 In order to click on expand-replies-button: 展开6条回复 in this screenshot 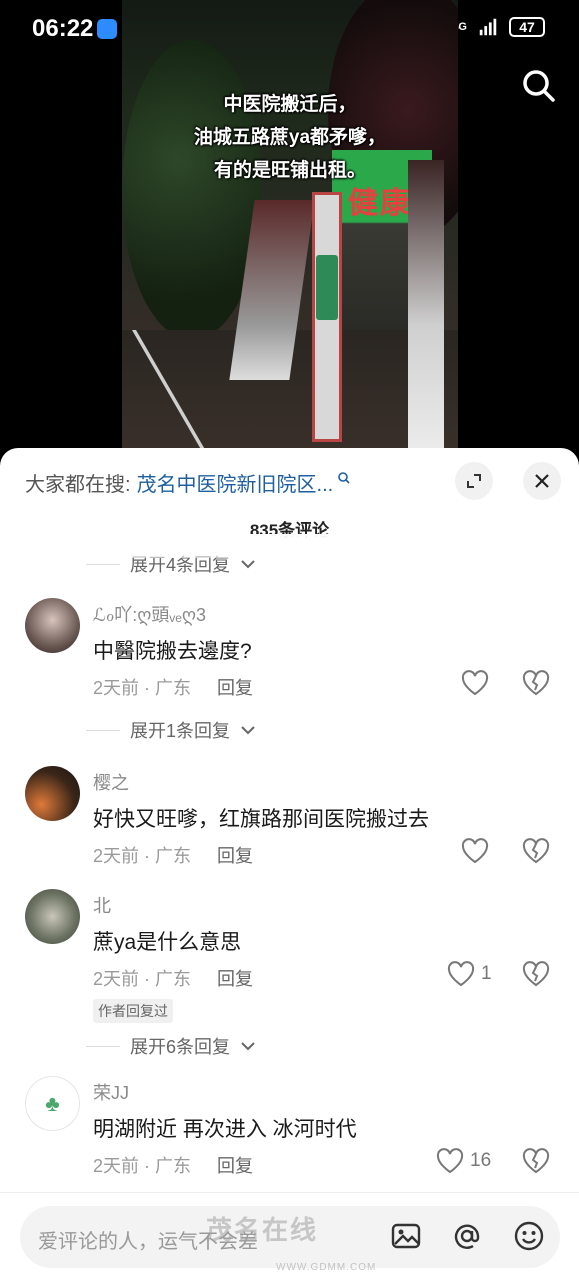, I will do `click(171, 1046)`.